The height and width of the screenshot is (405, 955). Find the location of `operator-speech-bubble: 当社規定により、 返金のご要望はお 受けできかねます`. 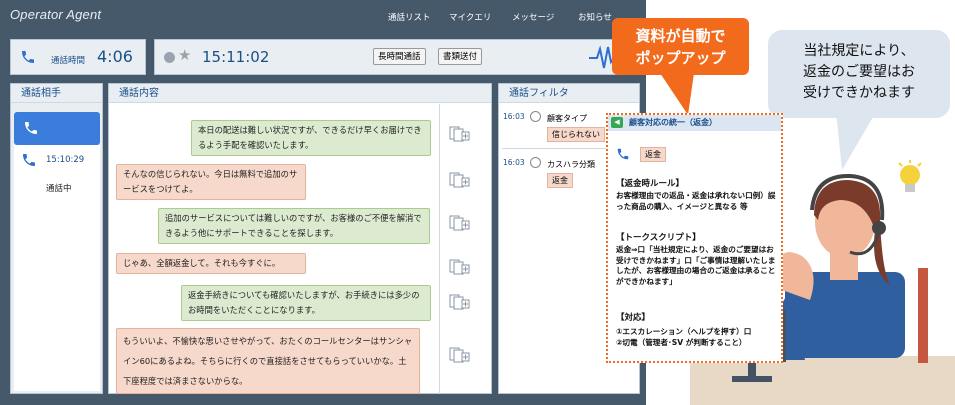

operator-speech-bubble: 当社規定により、 返金のご要望はお 受けできかねます is located at coordinates (859, 74).